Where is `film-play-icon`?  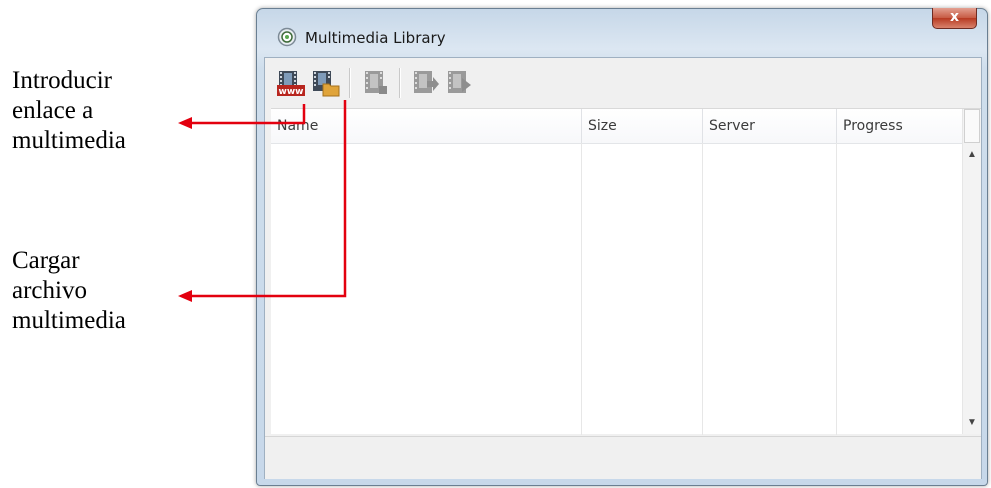 film-play-icon is located at coordinates (459, 83).